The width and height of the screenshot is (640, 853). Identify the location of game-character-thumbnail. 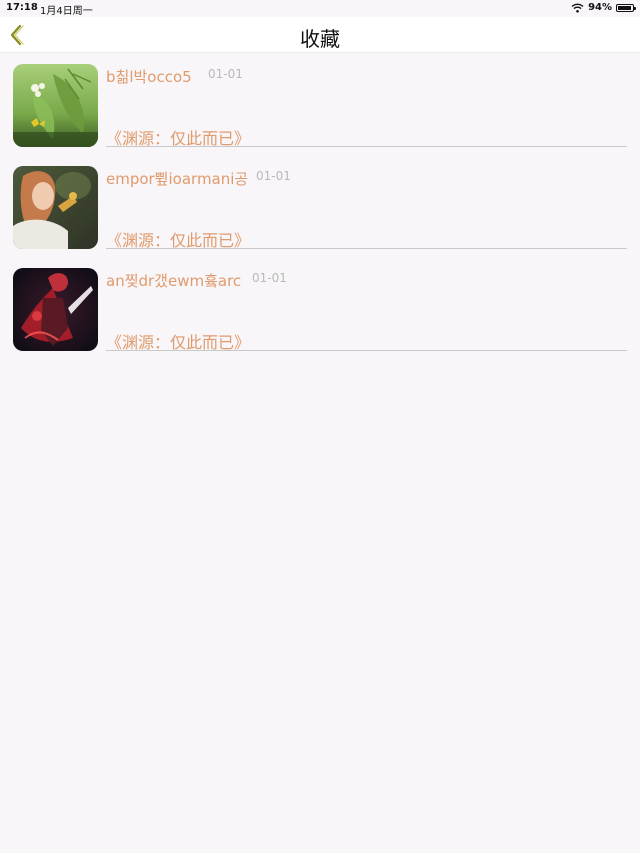
(55, 309).